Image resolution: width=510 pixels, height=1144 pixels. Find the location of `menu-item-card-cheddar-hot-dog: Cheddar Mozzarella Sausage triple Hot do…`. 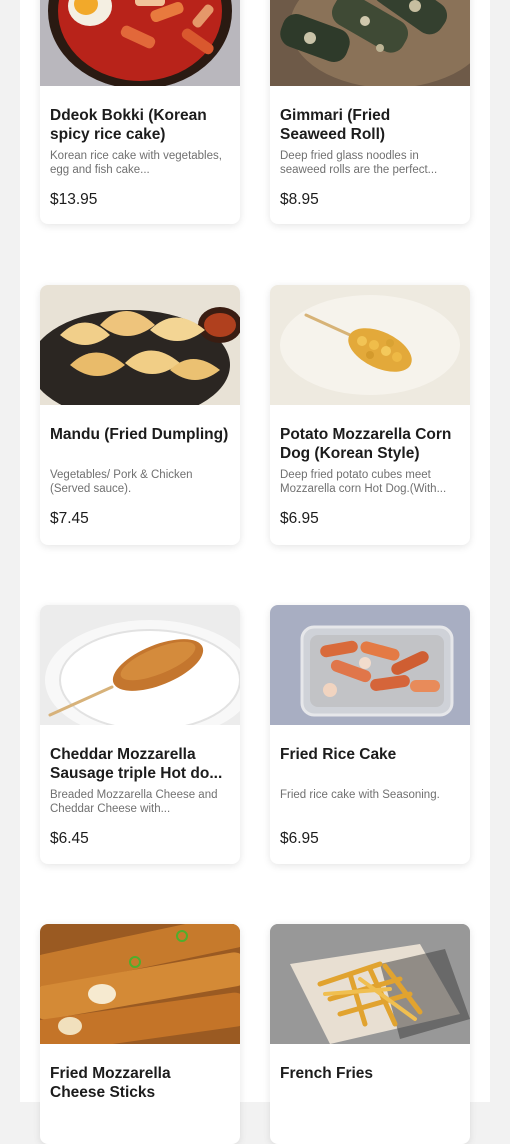

menu-item-card-cheddar-hot-dog: Cheddar Mozzarella Sausage triple Hot do… is located at coordinates (140, 734).